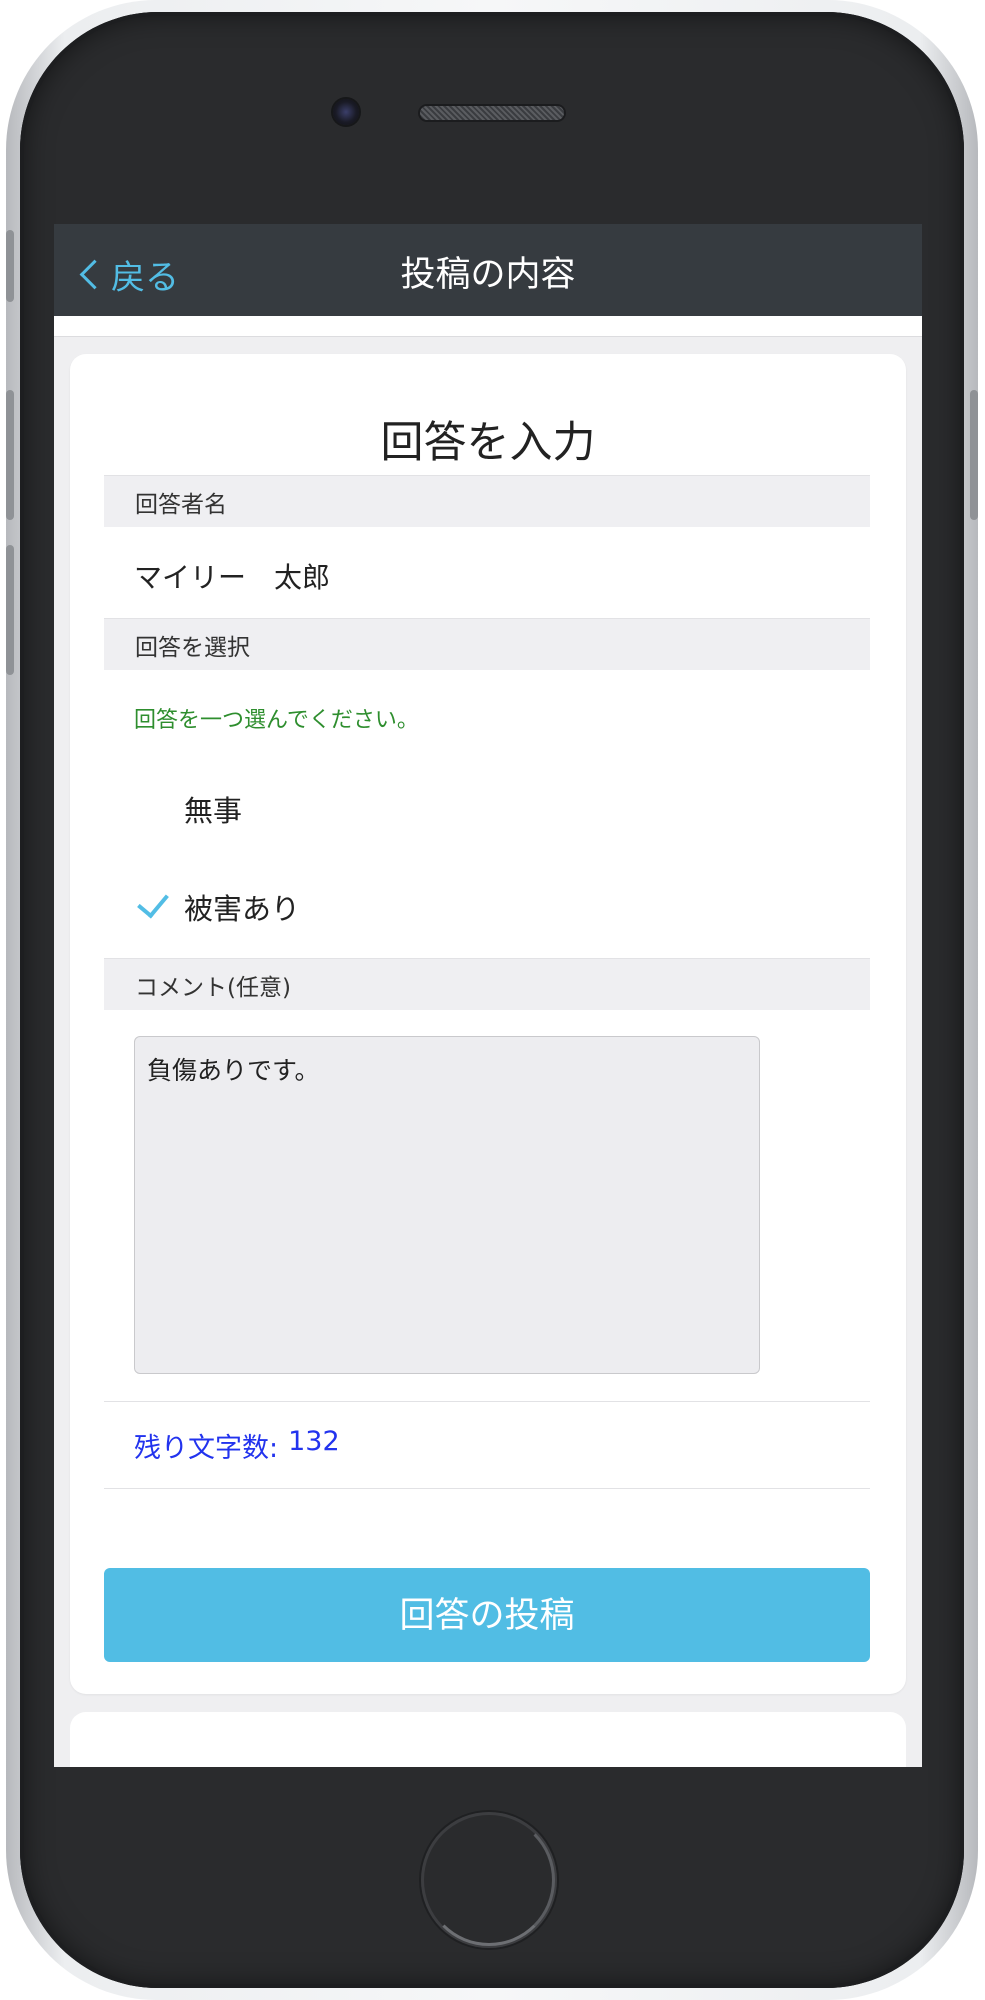 This screenshot has height=2000, width=985. What do you see at coordinates (213, 987) in the screenshot?
I see `comment-section-label: コメント(任意)` at bounding box center [213, 987].